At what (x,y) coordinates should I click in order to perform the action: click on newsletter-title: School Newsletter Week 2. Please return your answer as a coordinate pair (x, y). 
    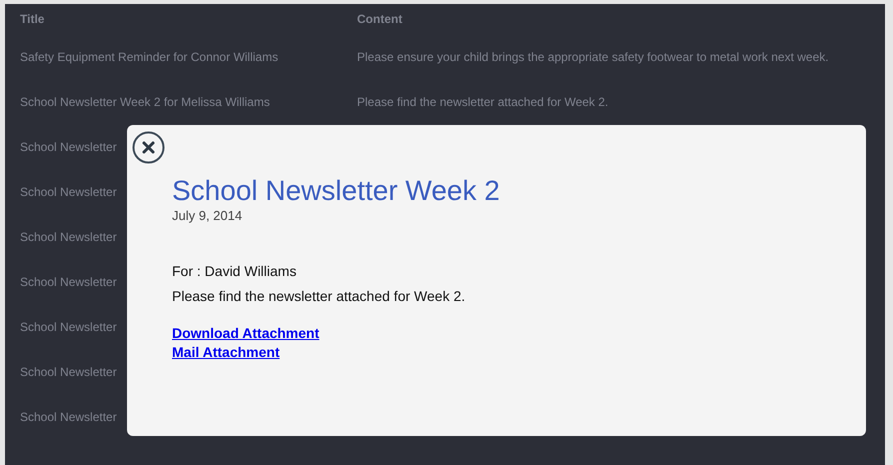
    Looking at the image, I should click on (336, 191).